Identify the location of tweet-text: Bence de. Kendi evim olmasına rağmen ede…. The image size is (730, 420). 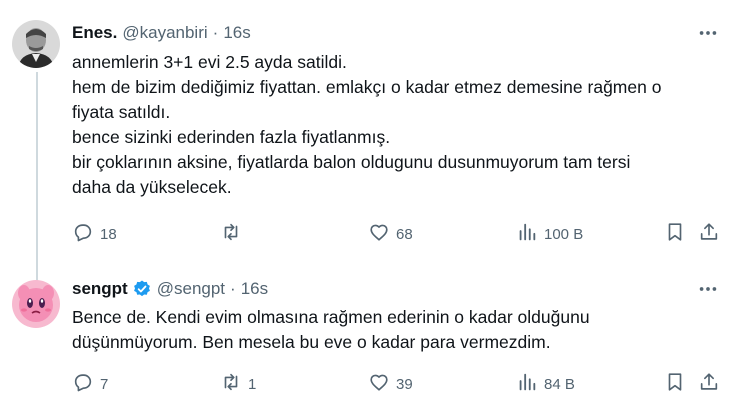
(395, 330).